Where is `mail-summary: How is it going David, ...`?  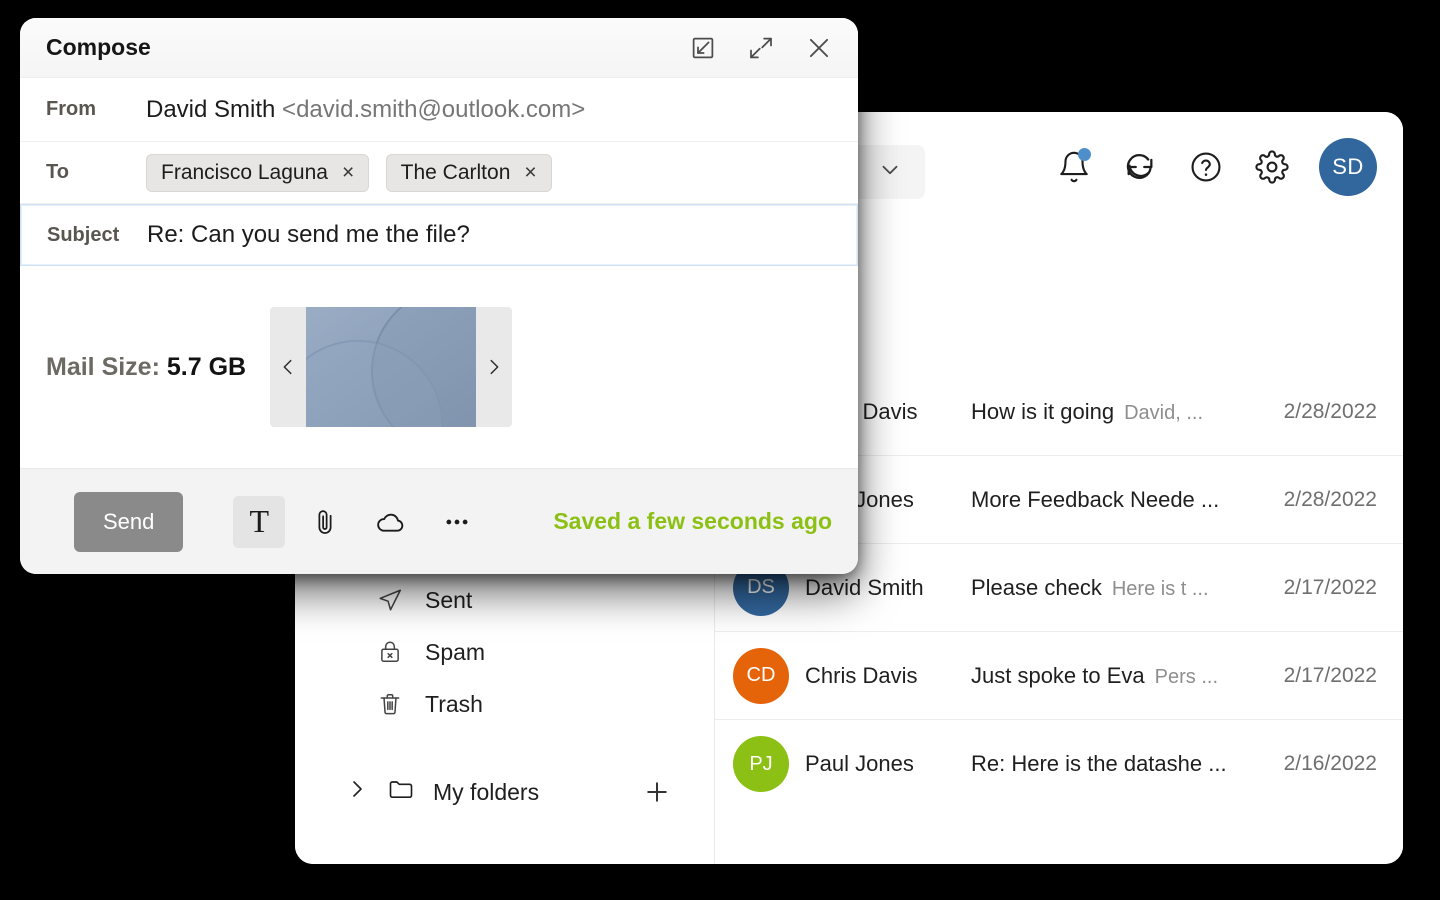 mail-summary: How is it going David, ... is located at coordinates (1119, 412).